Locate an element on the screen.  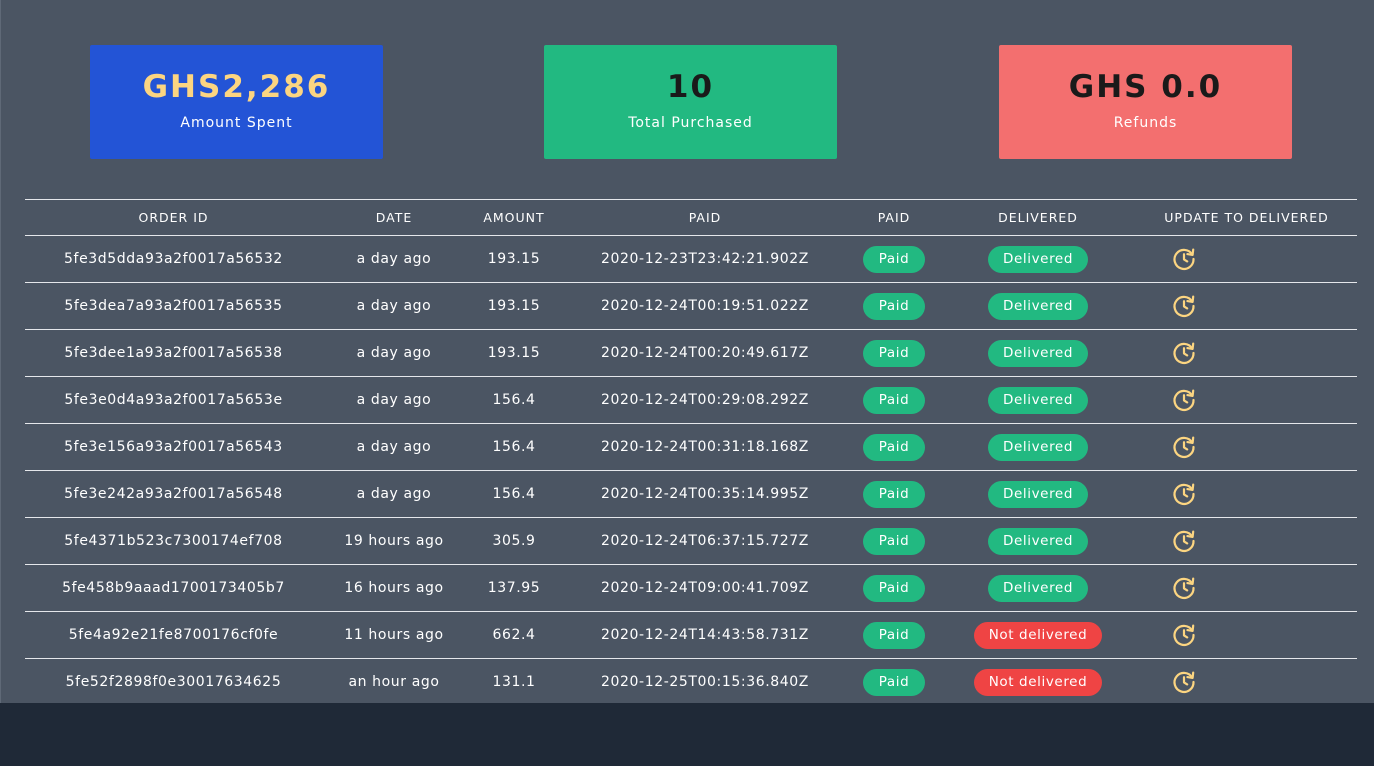
paid-at-cell: 2020-12-24T09:00:41.709Z is located at coordinates (705, 588).